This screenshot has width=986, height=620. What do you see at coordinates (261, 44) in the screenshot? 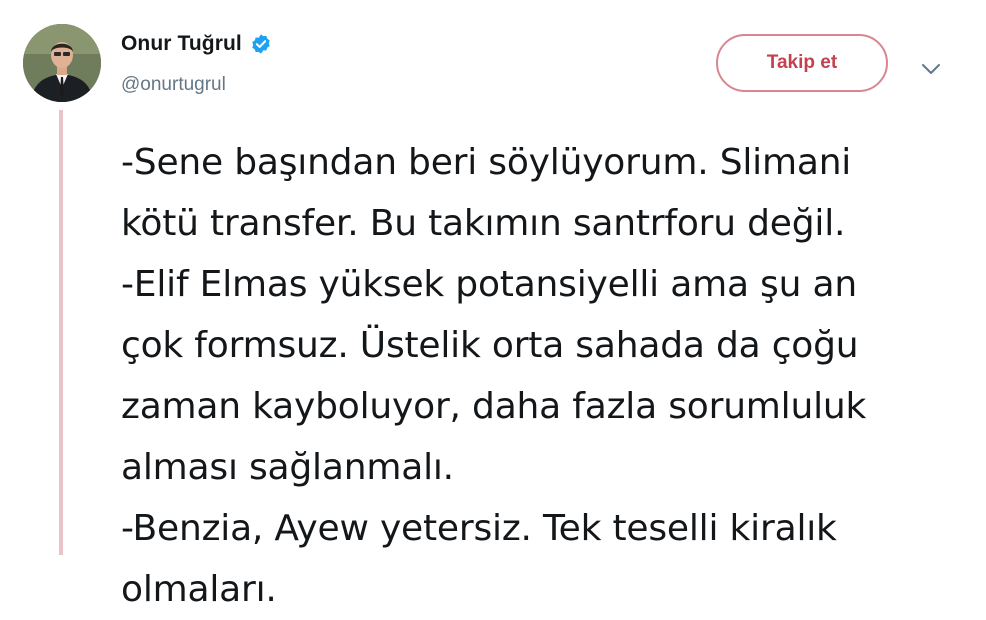
I see `verified-badge-icon` at bounding box center [261, 44].